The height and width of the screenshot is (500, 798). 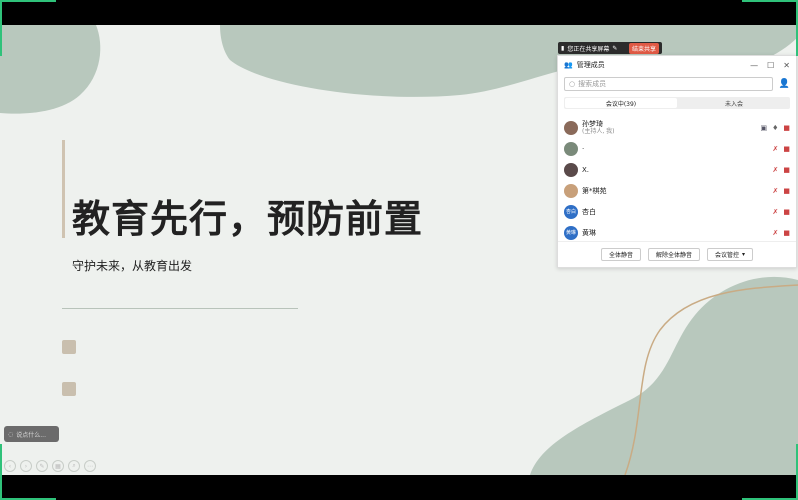 What do you see at coordinates (598, 131) in the screenshot?
I see `member-role: (主持人, 我)` at bounding box center [598, 131].